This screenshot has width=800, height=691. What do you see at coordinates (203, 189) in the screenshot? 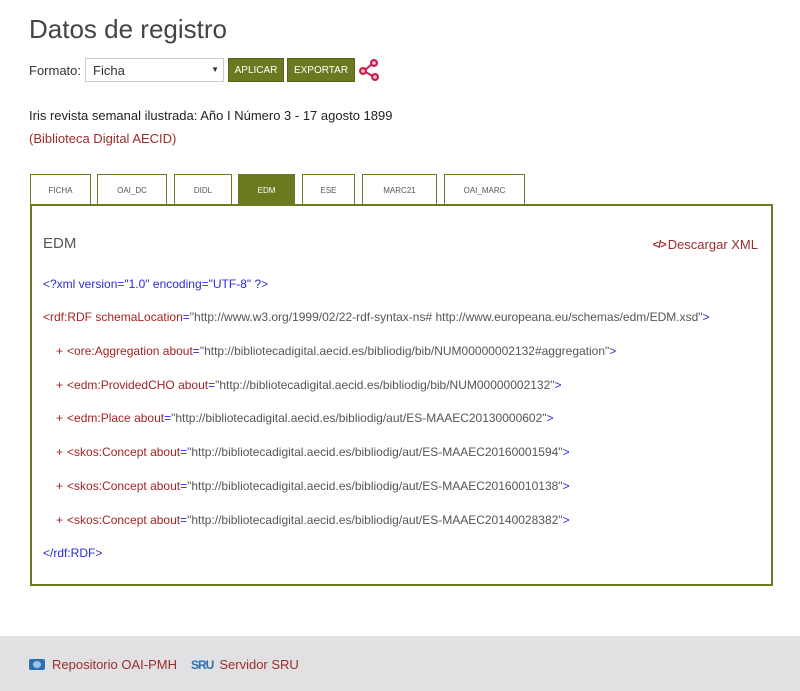
I see `tab-didl: DIDL` at bounding box center [203, 189].